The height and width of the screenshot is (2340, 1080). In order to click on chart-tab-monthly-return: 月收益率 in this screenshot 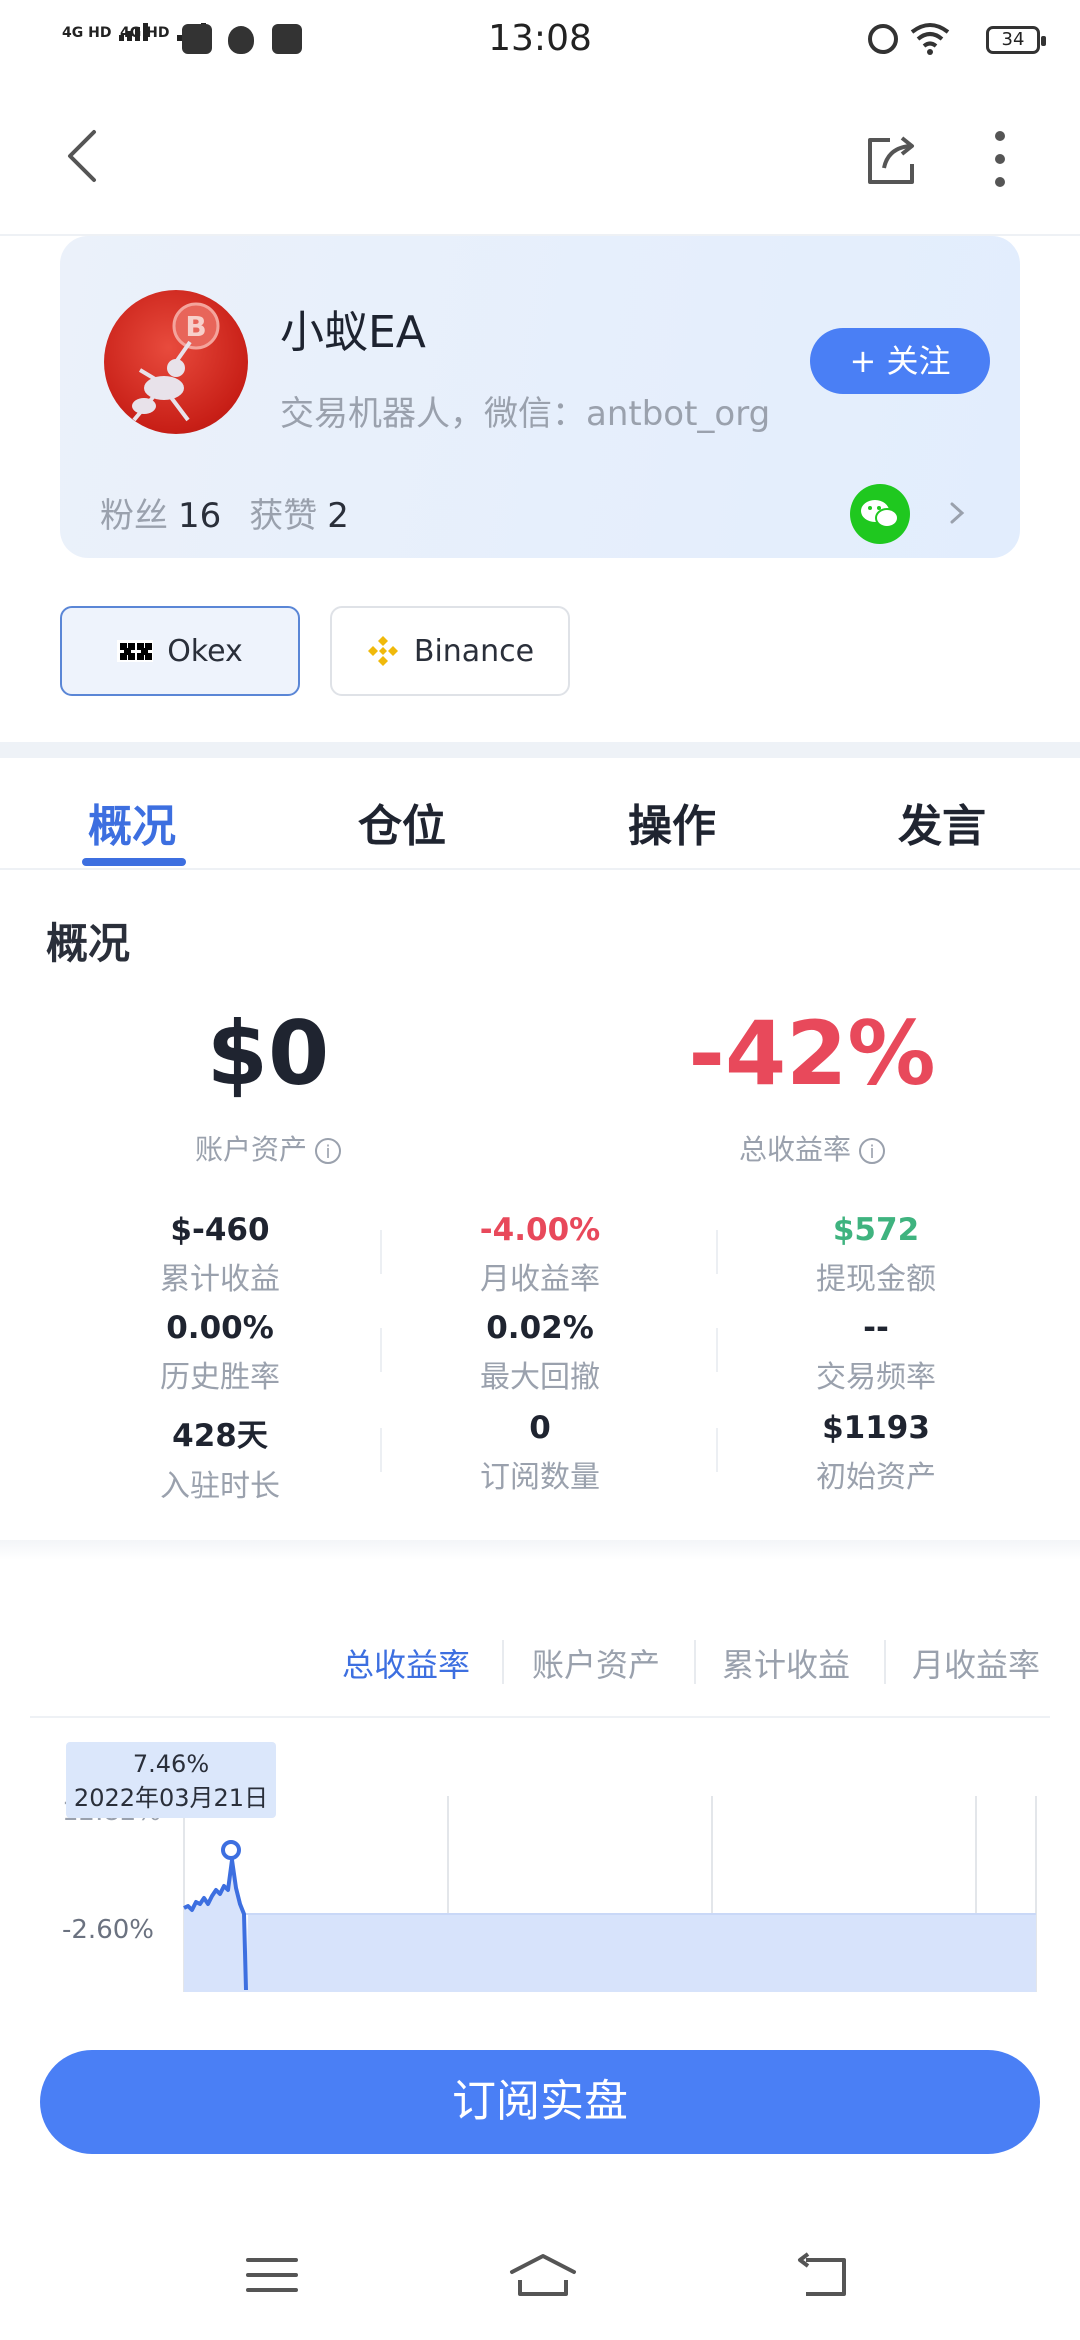, I will do `click(976, 1663)`.